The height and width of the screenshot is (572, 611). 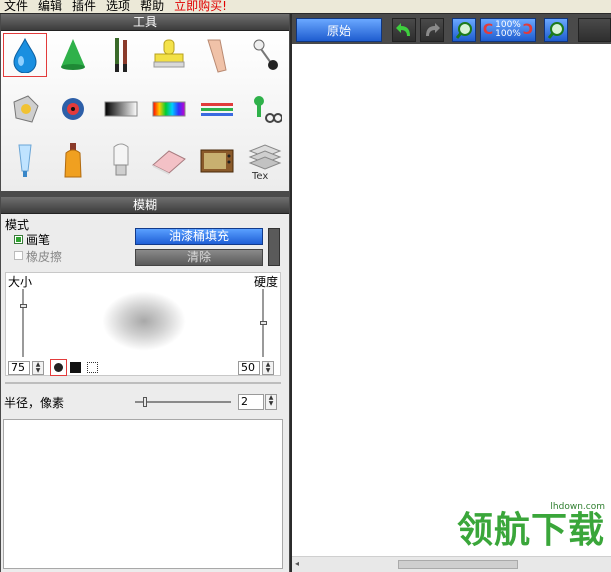 What do you see at coordinates (201, 6) in the screenshot?
I see `menu-buy-now: 立即购买!` at bounding box center [201, 6].